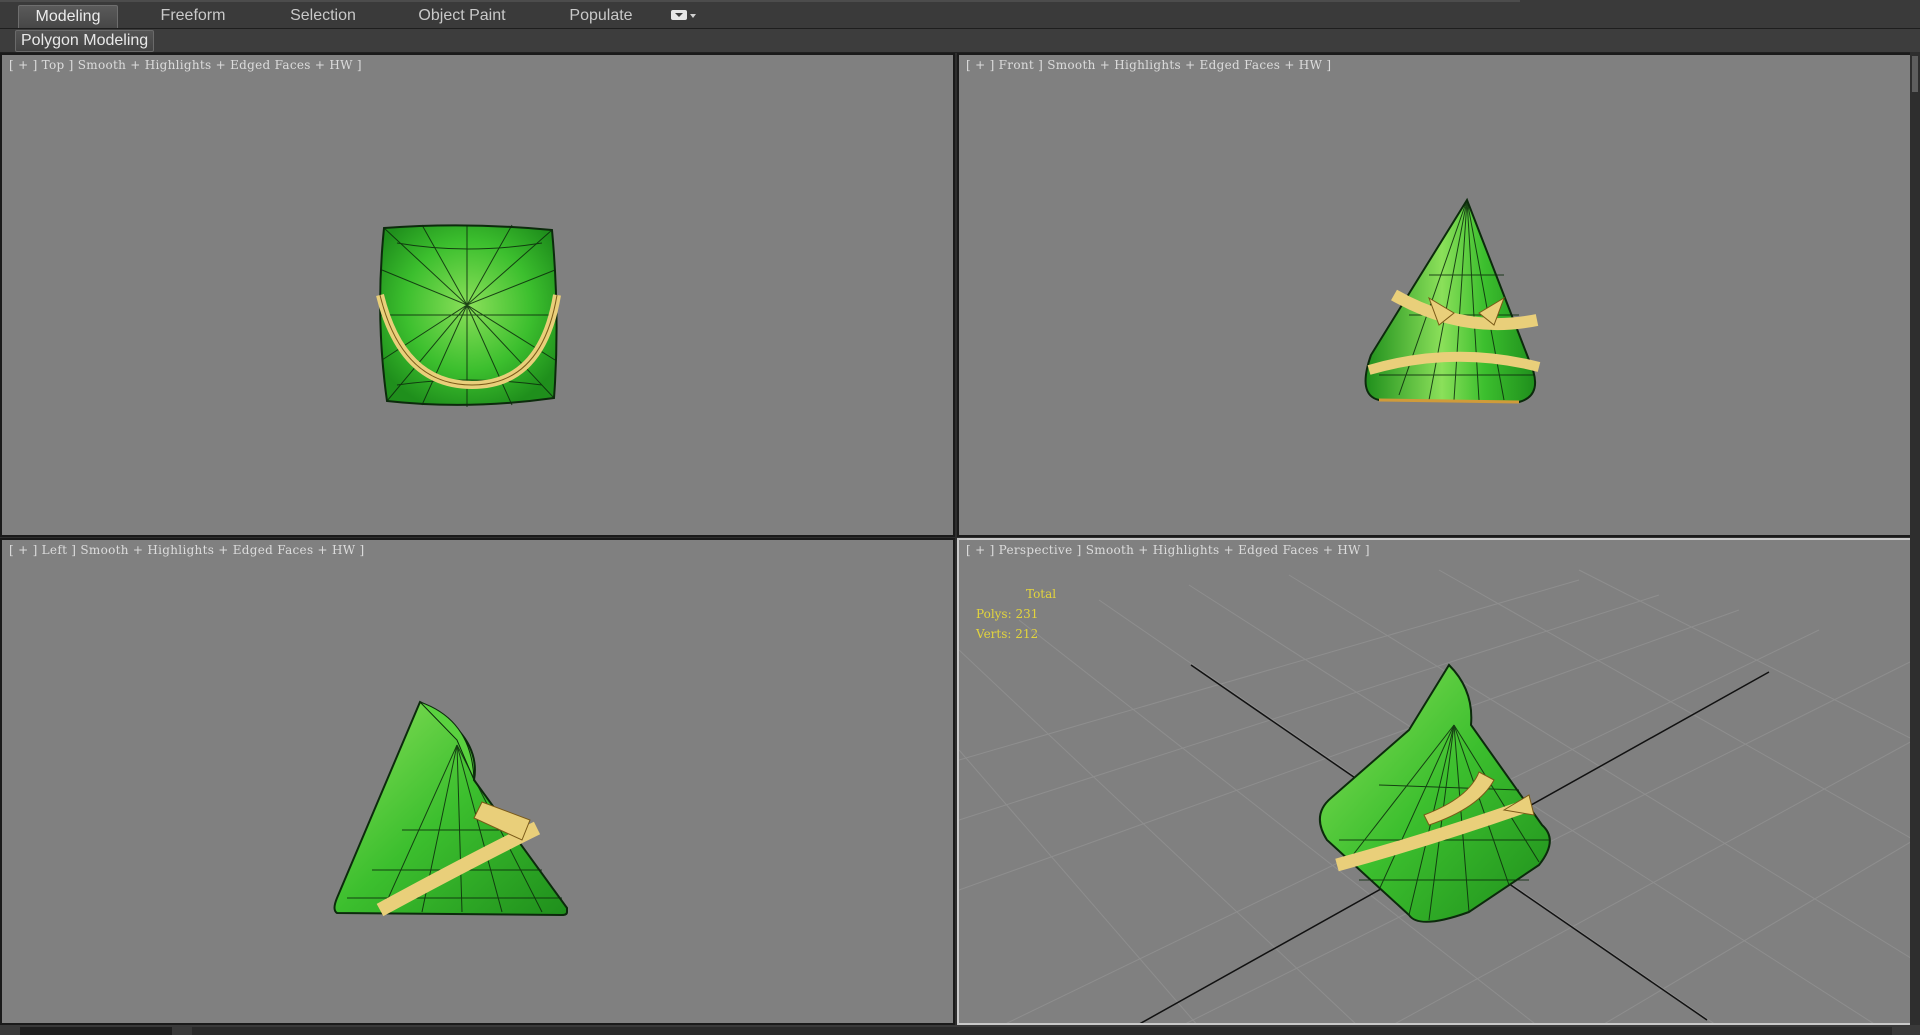 The image size is (1920, 1035). I want to click on track-bar, so click(1042, 1031).